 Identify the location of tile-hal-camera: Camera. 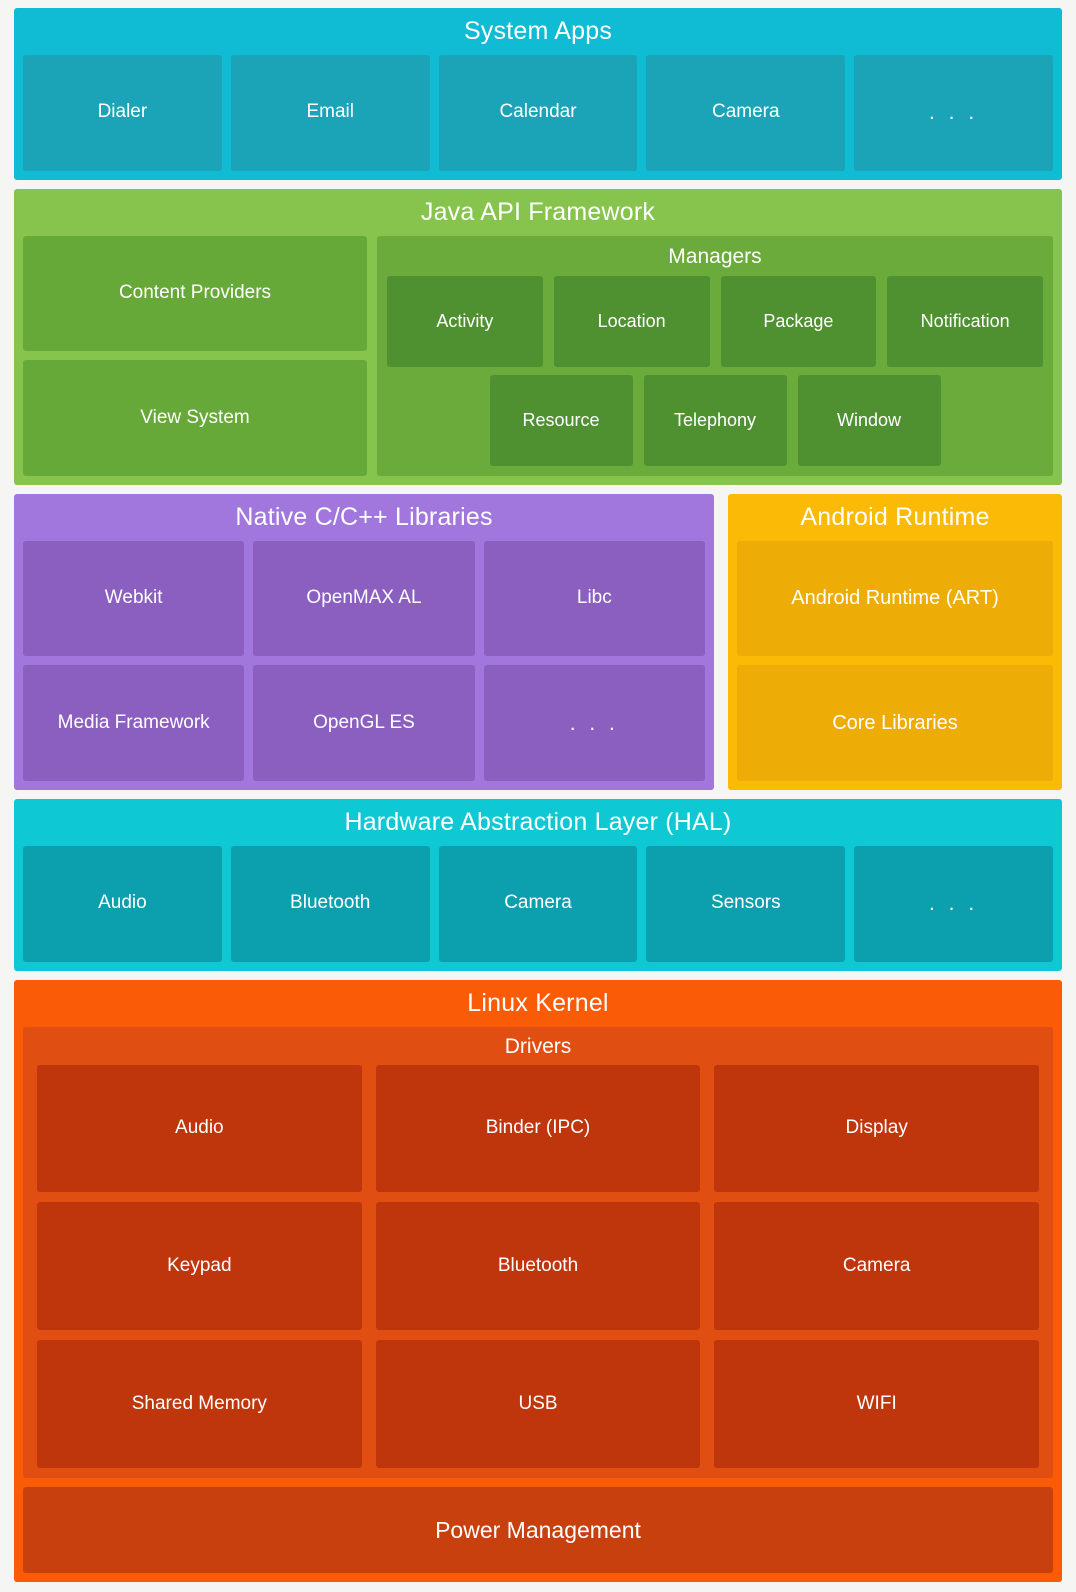
(538, 903).